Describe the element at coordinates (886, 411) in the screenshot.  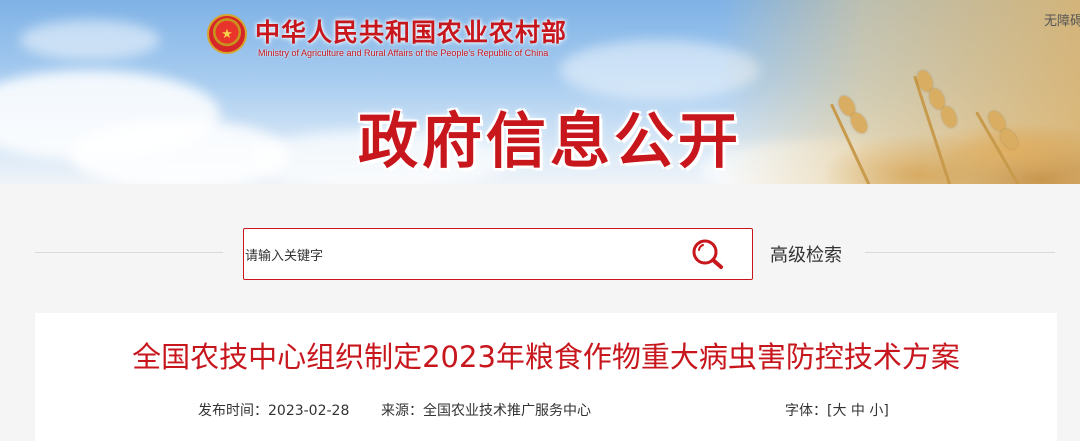
I see `font-bracket-close: ]` at that location.